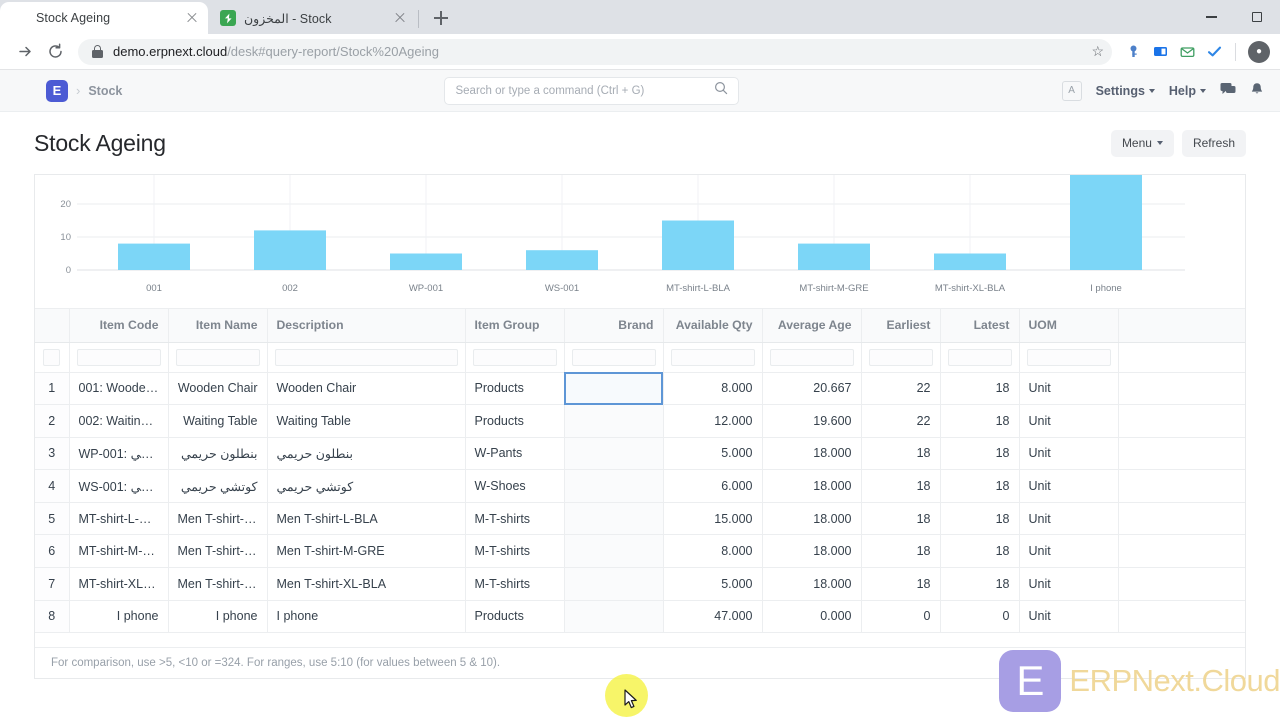  Describe the element at coordinates (515, 389) in the screenshot. I see `cell-item-group: Products` at that location.